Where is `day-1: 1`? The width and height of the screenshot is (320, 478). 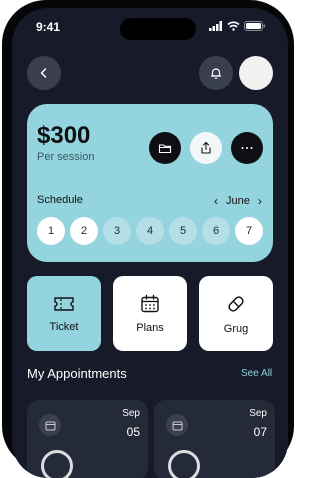 day-1: 1 is located at coordinates (51, 231).